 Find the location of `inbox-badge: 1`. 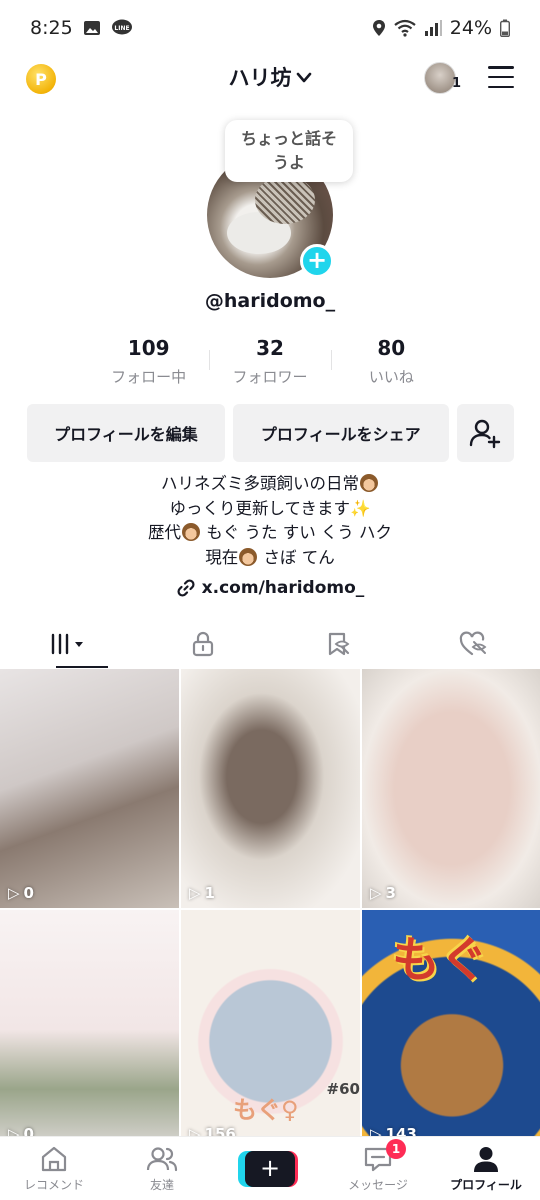

inbox-badge: 1 is located at coordinates (396, 1149).